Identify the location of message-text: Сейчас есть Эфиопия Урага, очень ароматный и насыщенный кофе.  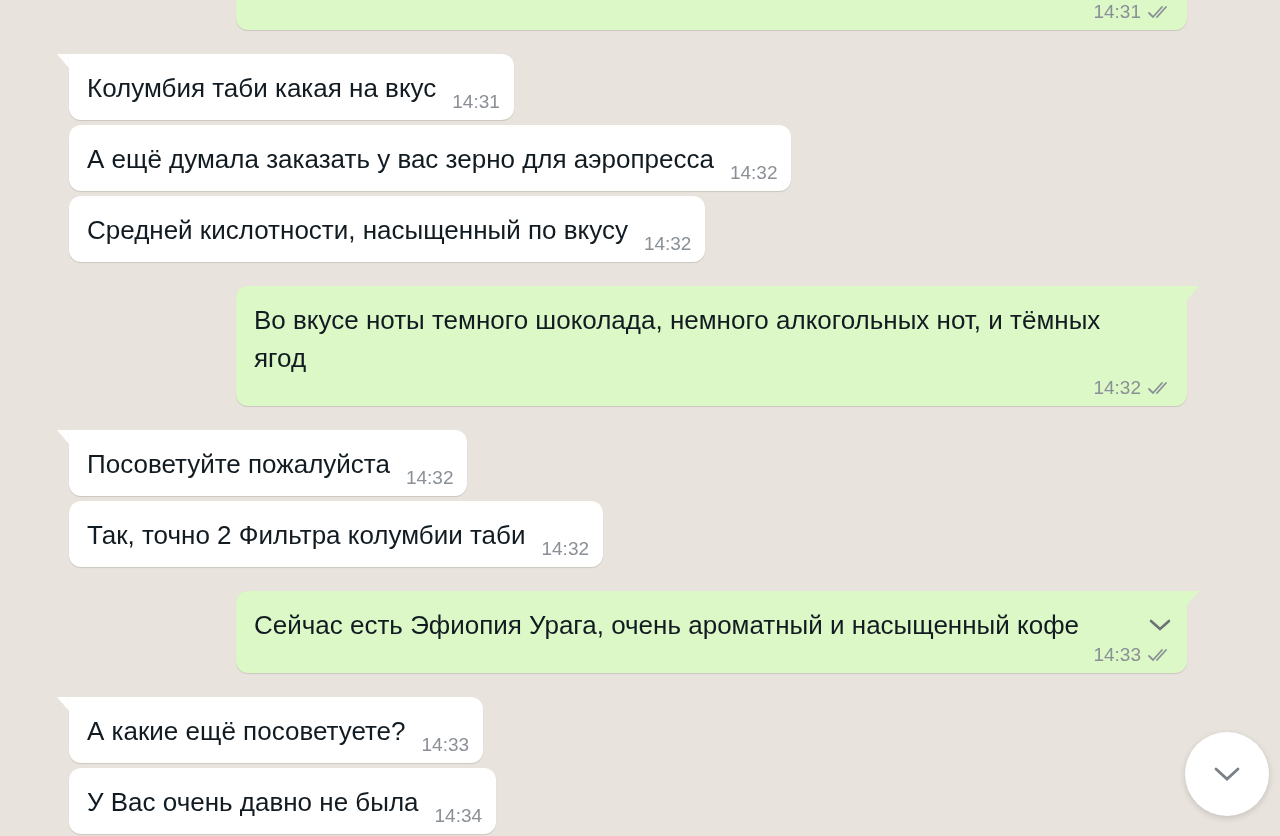
(666, 625).